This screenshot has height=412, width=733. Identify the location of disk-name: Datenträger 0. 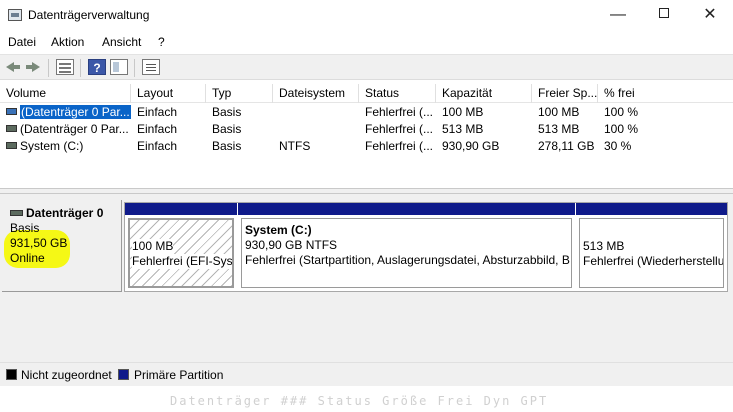
(56, 213).